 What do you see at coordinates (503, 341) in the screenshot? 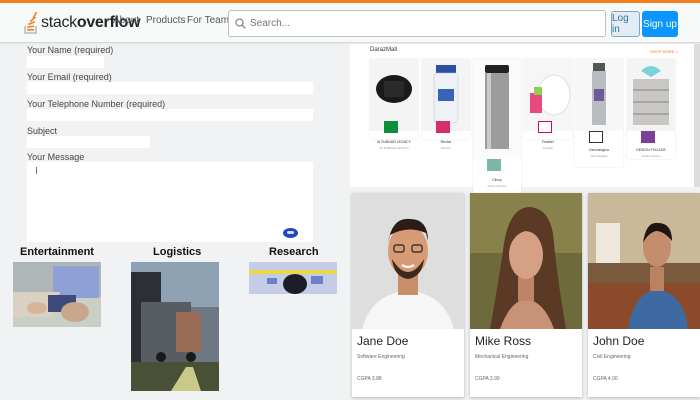
I see `profile-name: Mike Ross` at bounding box center [503, 341].